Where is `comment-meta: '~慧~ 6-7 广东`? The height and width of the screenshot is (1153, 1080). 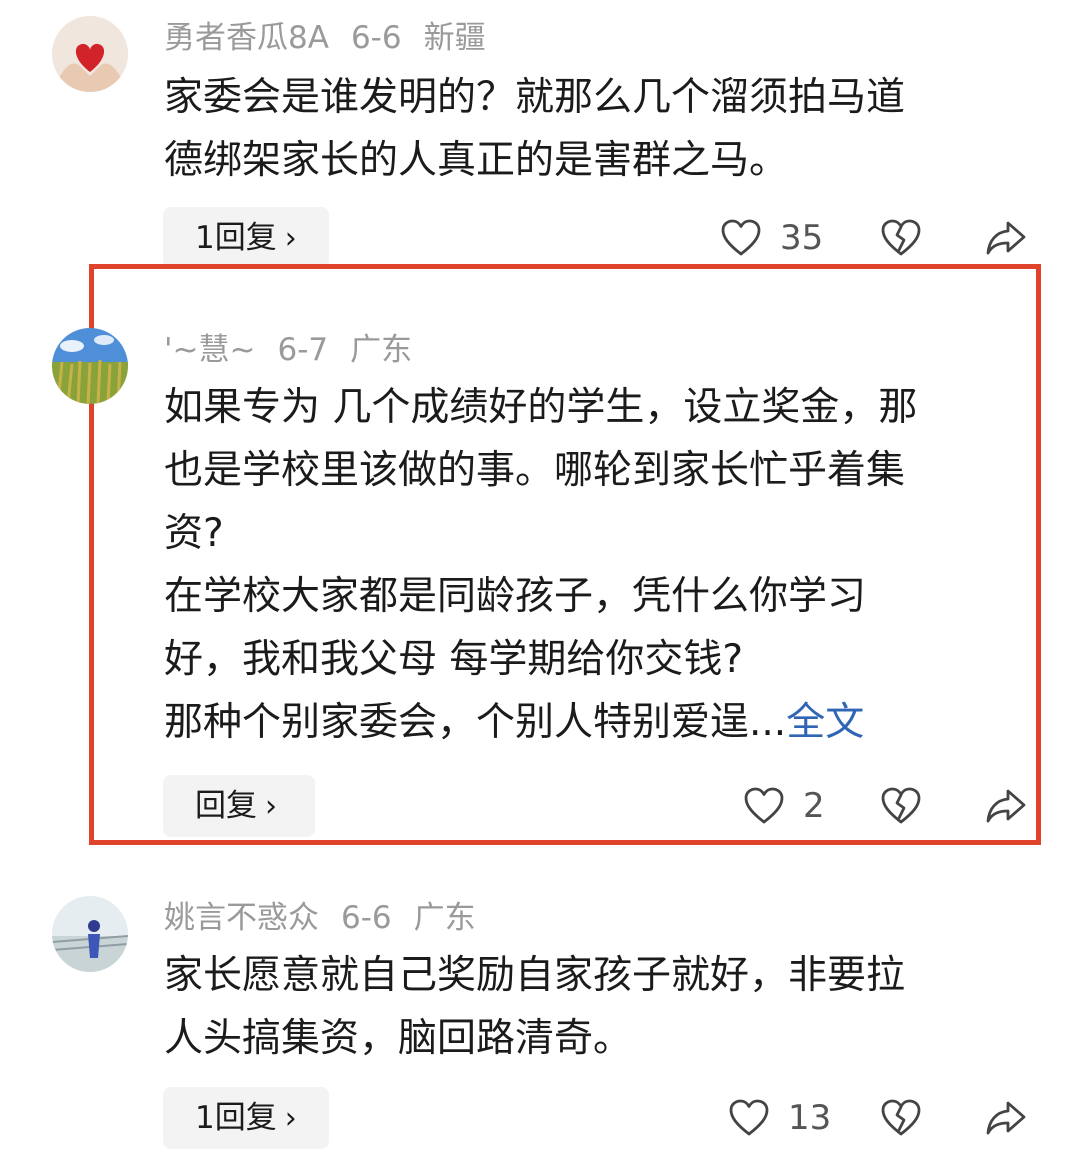
comment-meta: '~慧~ 6-7 广东 is located at coordinates (299, 350).